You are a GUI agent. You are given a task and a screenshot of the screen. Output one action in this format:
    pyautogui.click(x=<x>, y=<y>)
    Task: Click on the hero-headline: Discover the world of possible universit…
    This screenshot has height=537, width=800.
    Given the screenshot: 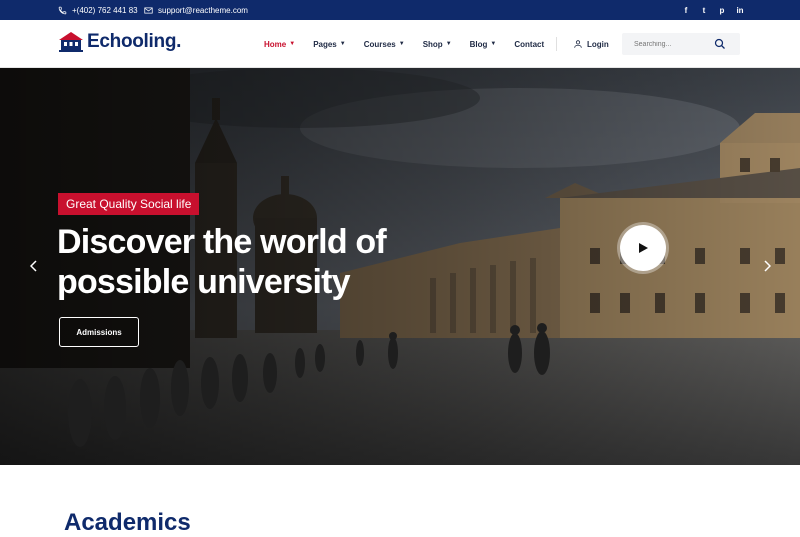 What is the action you would take?
    pyautogui.click(x=247, y=262)
    